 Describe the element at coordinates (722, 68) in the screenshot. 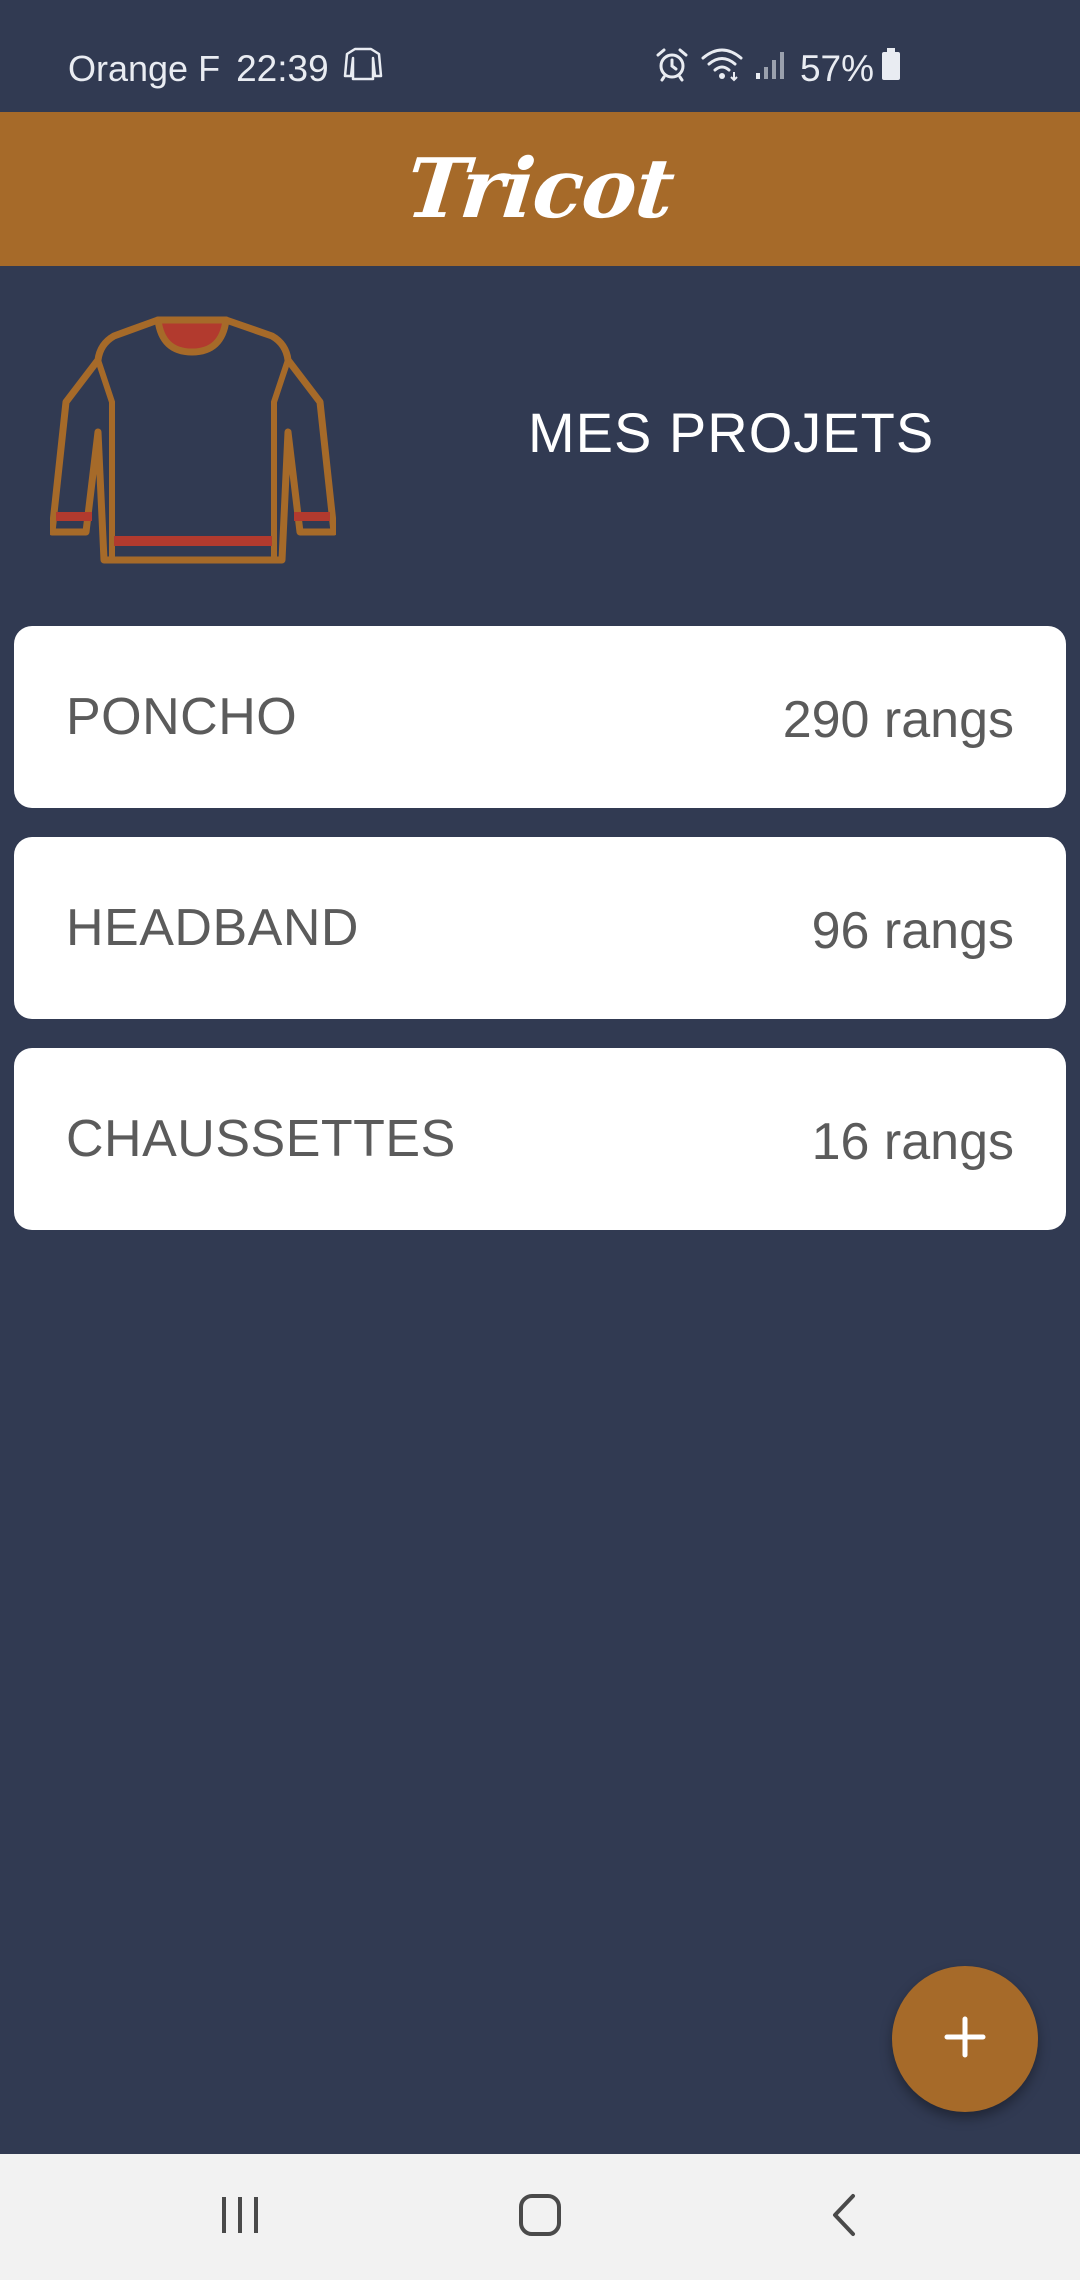

I see `wifi-icon` at that location.